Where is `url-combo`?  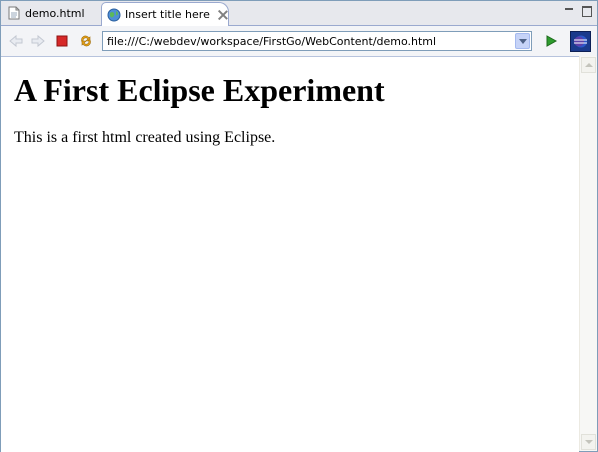
url-combo is located at coordinates (317, 41).